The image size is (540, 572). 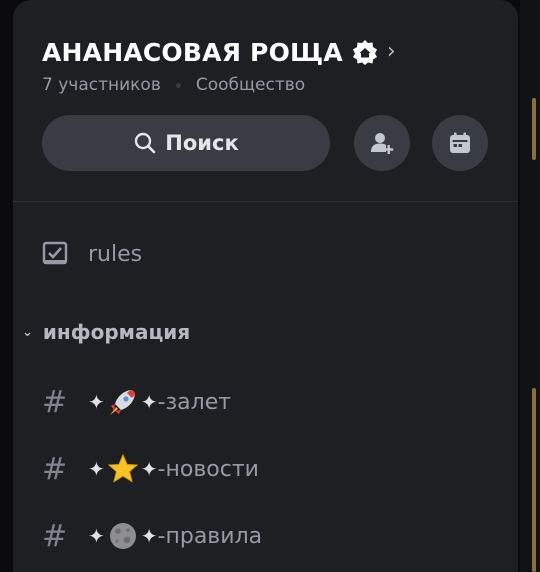 I want to click on add-member-button, so click(x=382, y=143).